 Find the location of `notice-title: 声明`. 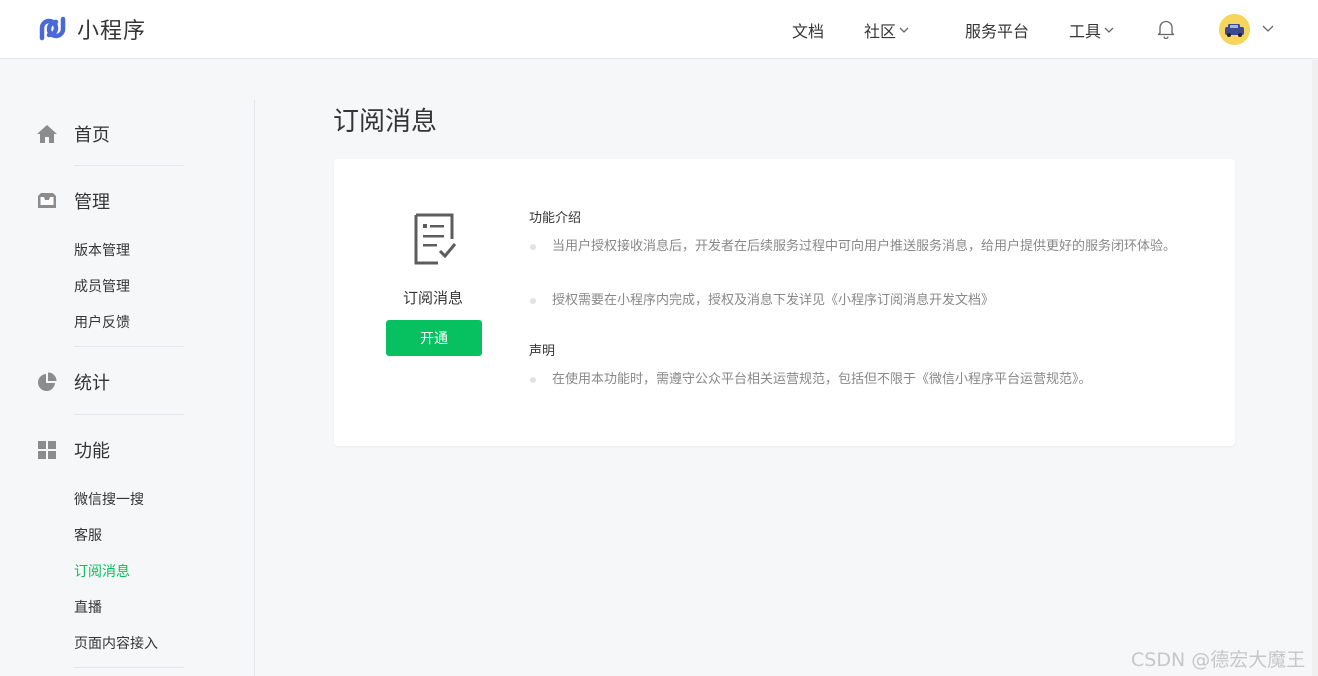

notice-title: 声明 is located at coordinates (542, 351).